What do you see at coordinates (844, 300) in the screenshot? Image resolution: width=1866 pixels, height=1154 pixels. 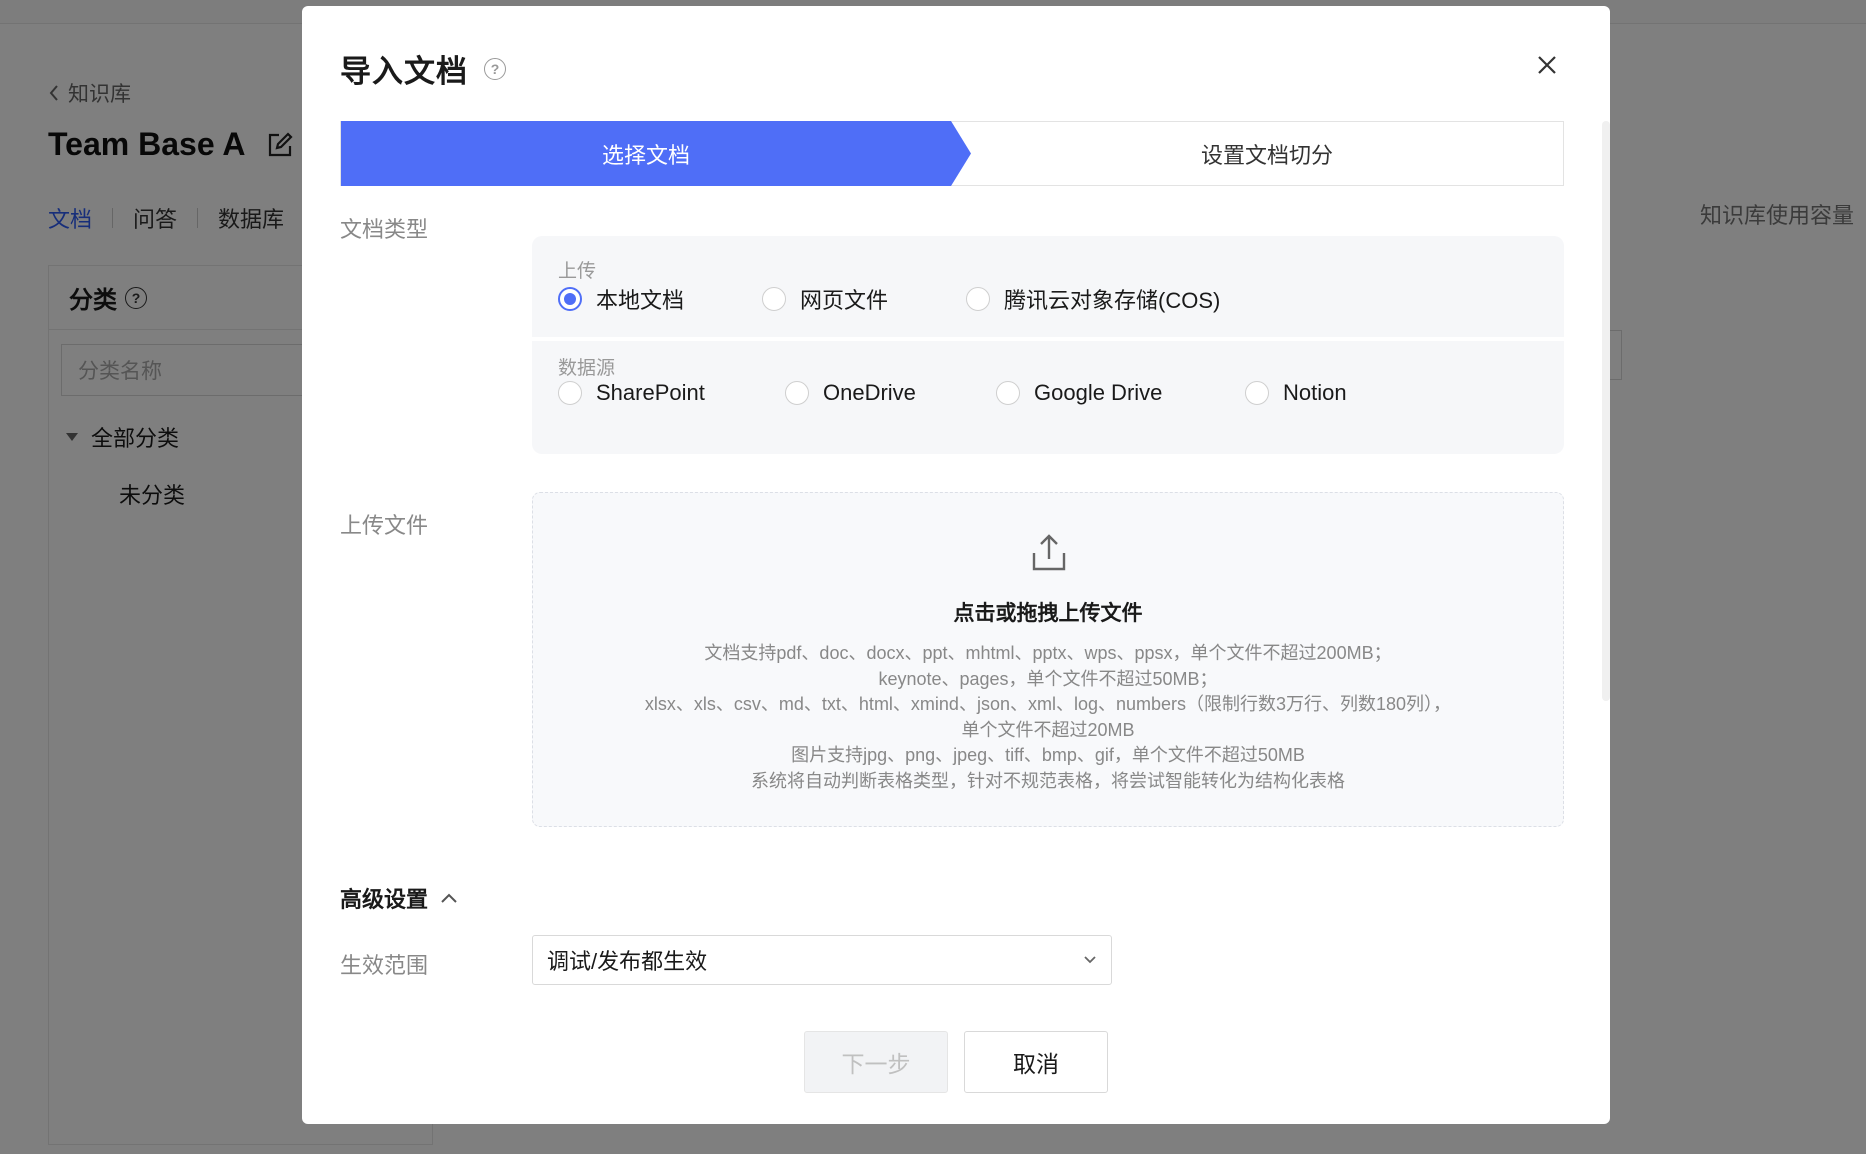 I see `radio-label: 网页文件` at bounding box center [844, 300].